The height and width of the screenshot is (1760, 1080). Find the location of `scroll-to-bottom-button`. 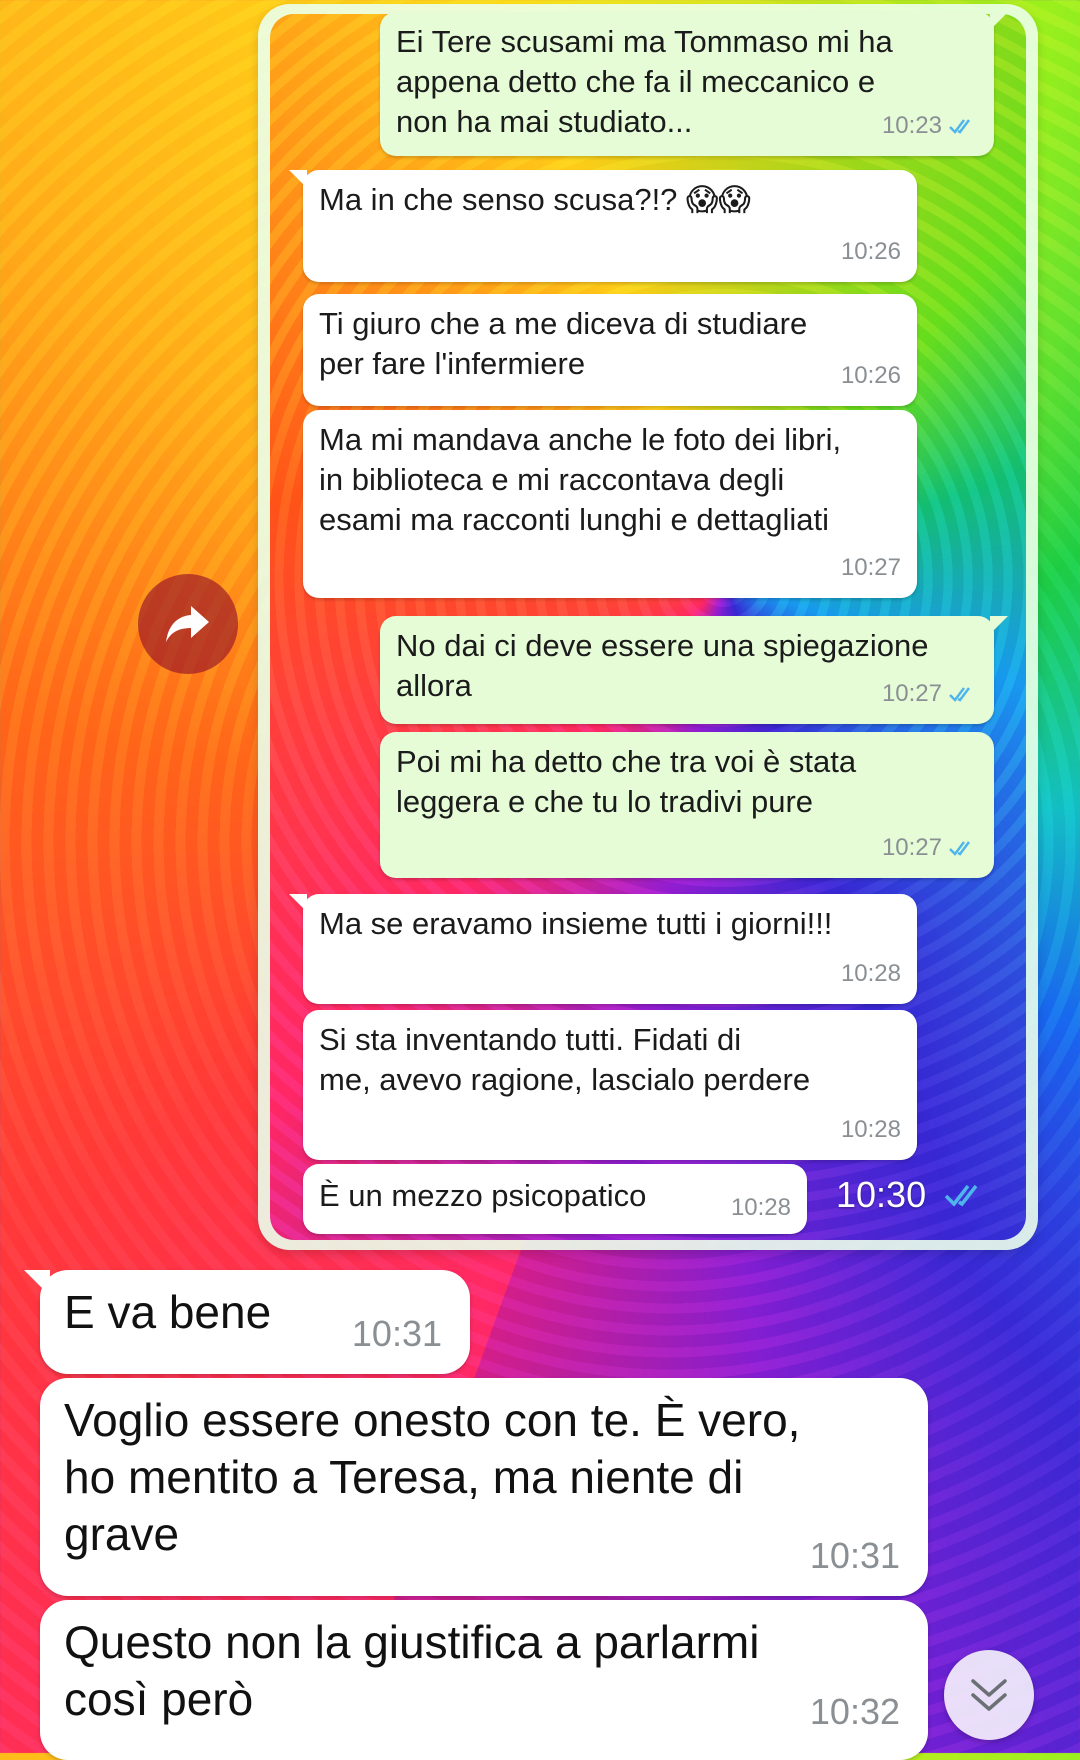

scroll-to-bottom-button is located at coordinates (989, 1695).